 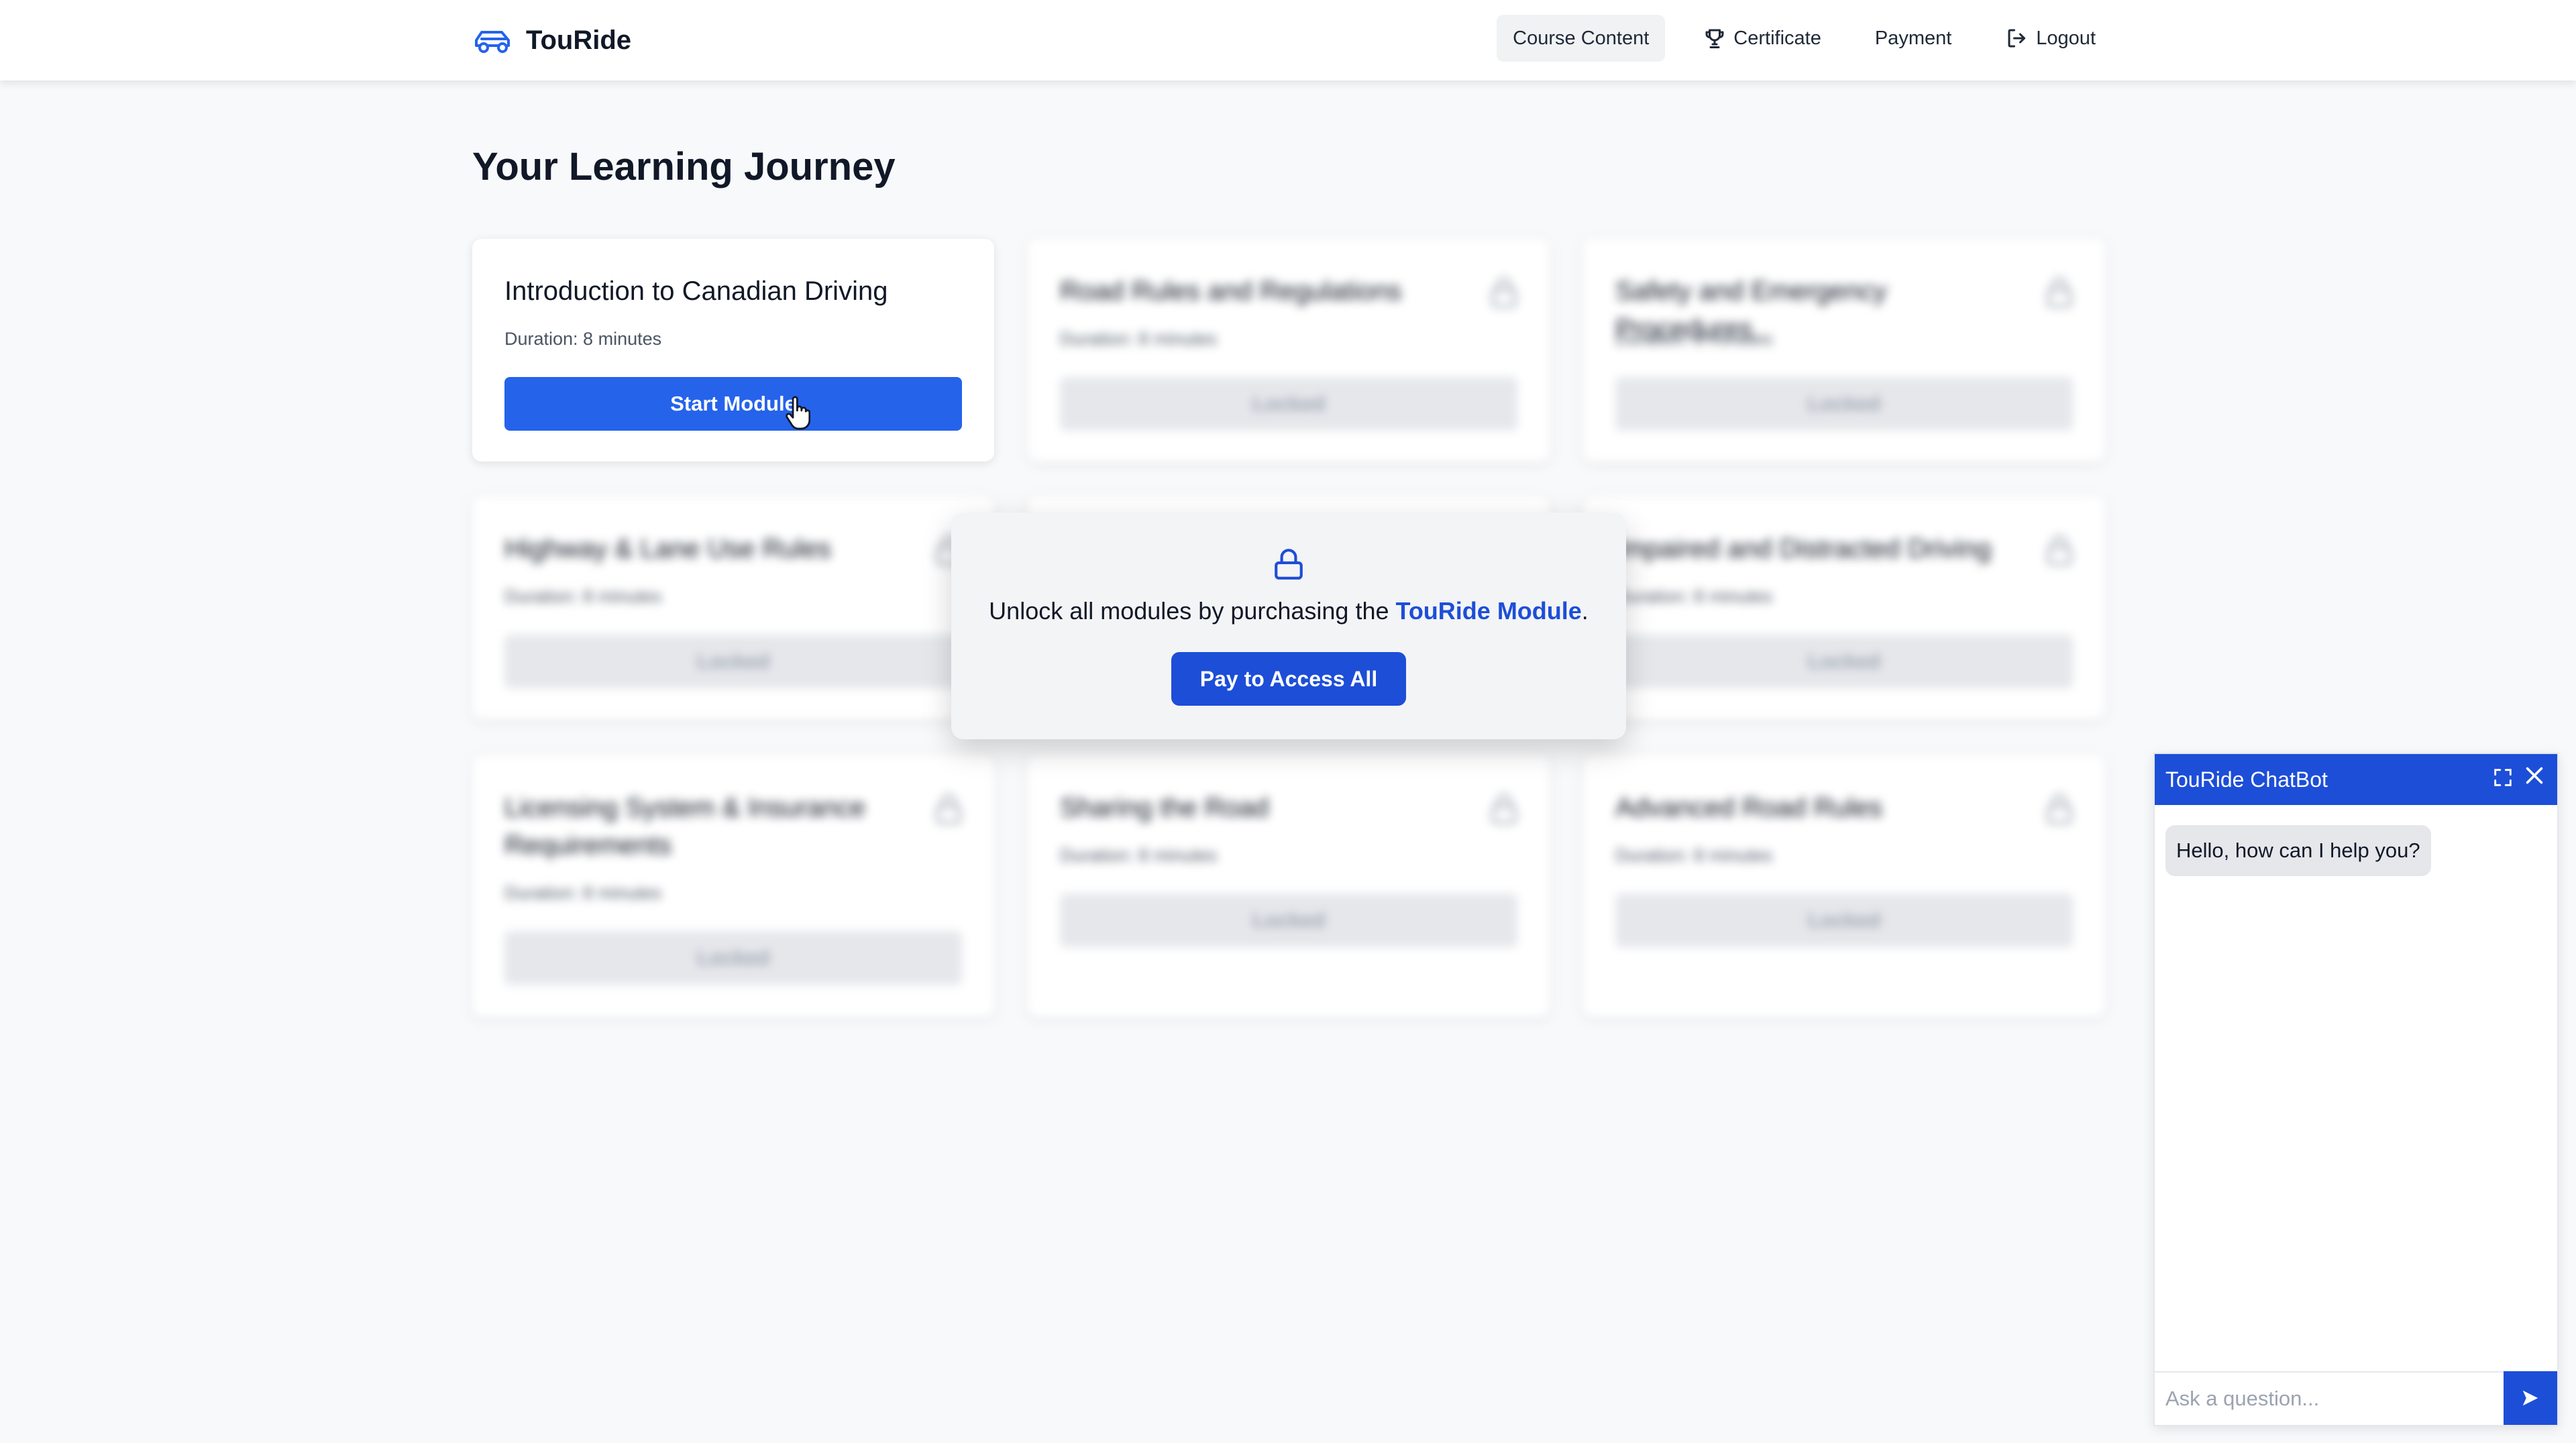 What do you see at coordinates (1489, 611) in the screenshot?
I see `touride-module-link: TouRide Module` at bounding box center [1489, 611].